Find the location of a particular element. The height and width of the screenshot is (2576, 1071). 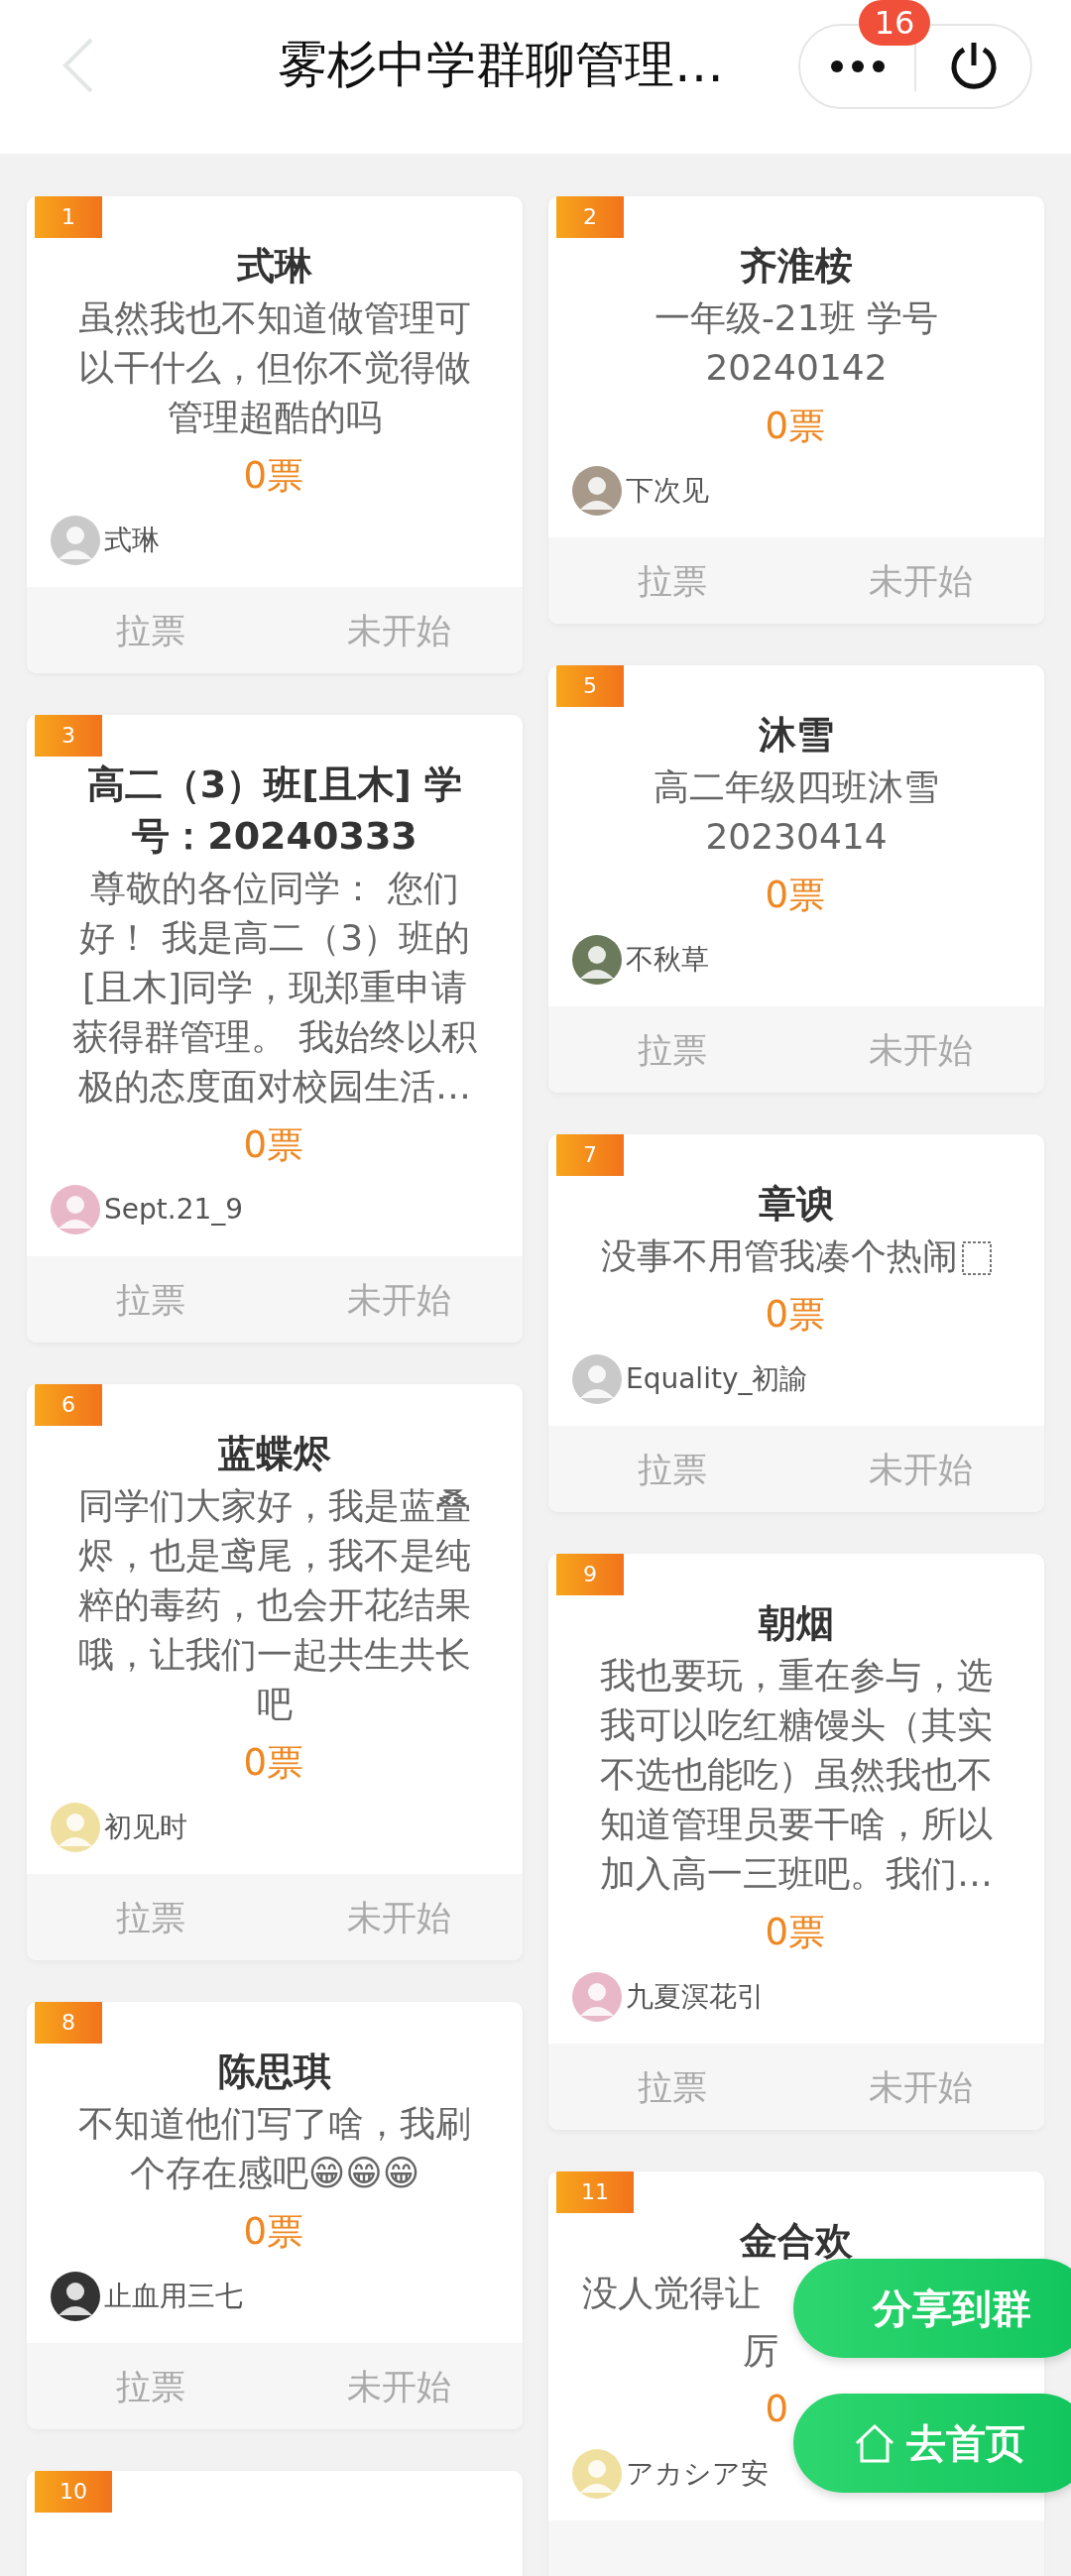

rank-badge: 7 is located at coordinates (590, 1155).